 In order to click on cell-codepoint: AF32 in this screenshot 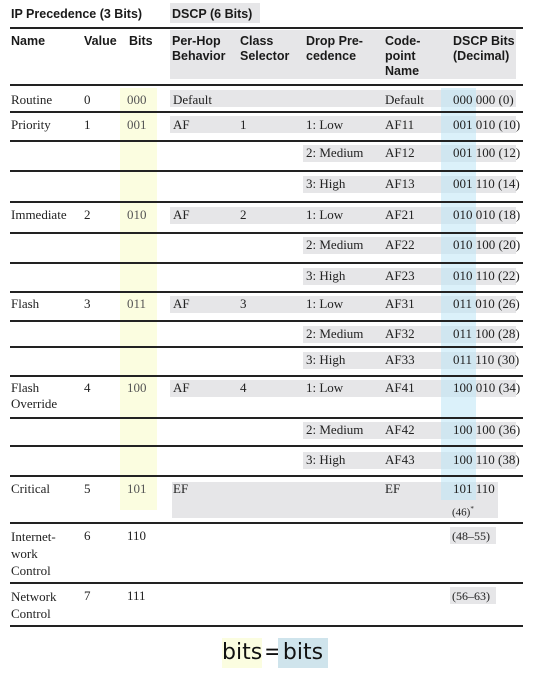, I will do `click(400, 333)`.